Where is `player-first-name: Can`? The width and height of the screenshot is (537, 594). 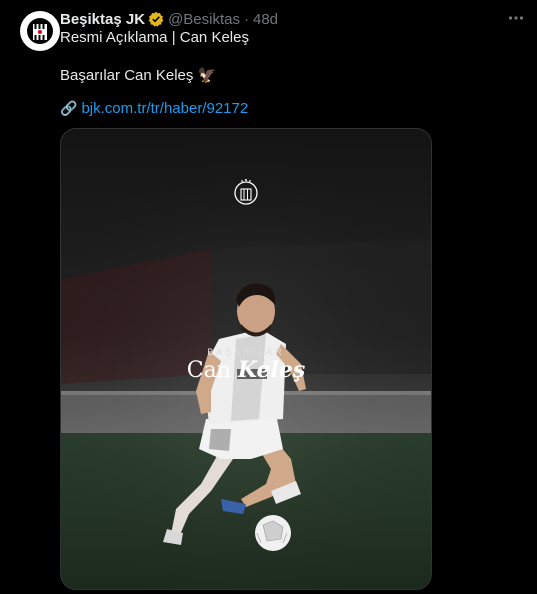
player-first-name: Can is located at coordinates (208, 370).